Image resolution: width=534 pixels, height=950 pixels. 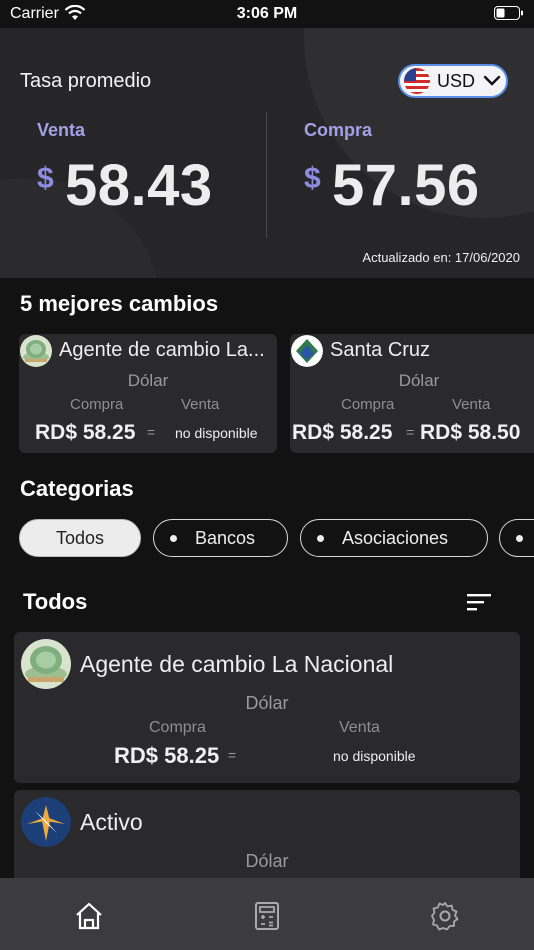 I want to click on chip-label: Bancos, so click(x=225, y=537).